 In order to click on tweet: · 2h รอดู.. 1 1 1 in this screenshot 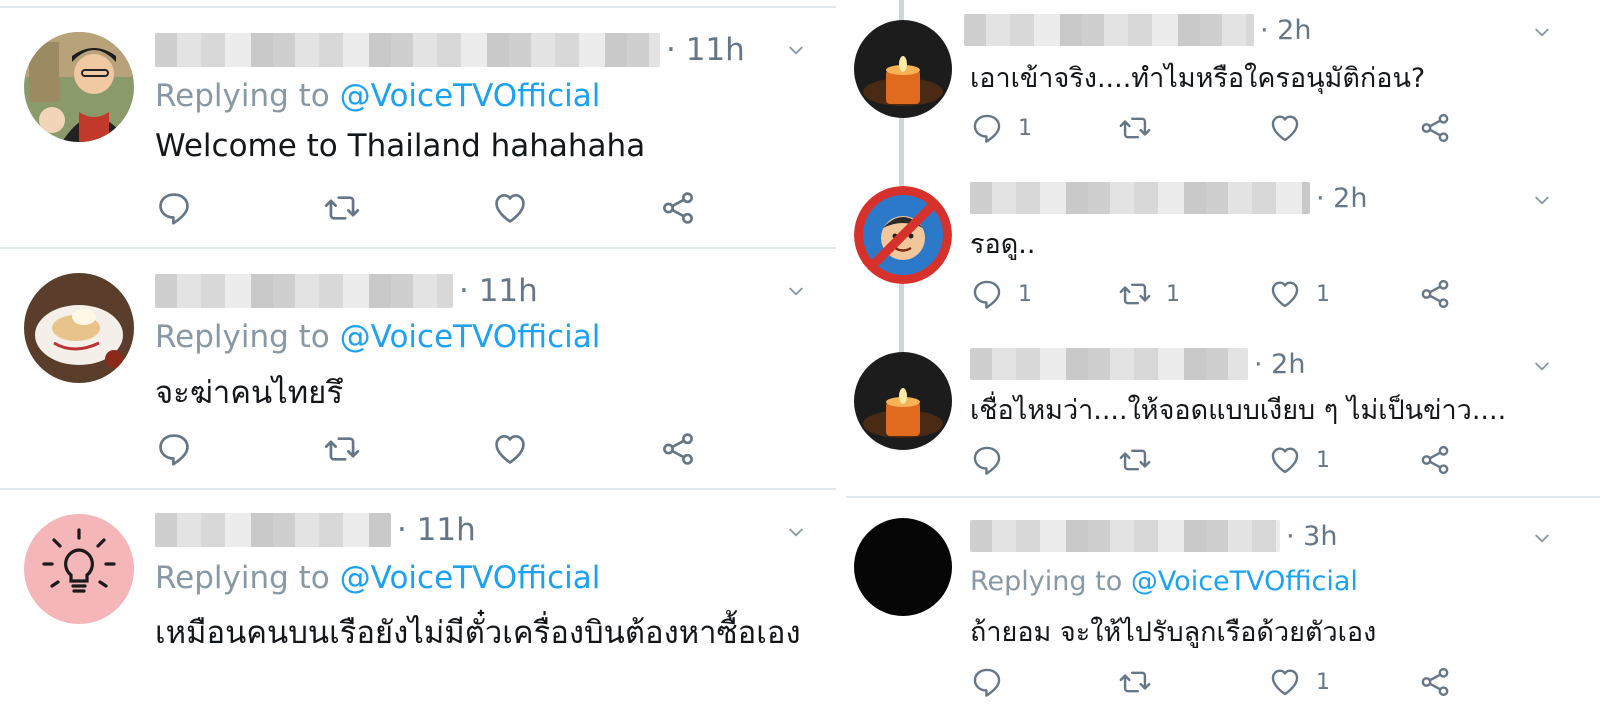, I will do `click(1223, 249)`.